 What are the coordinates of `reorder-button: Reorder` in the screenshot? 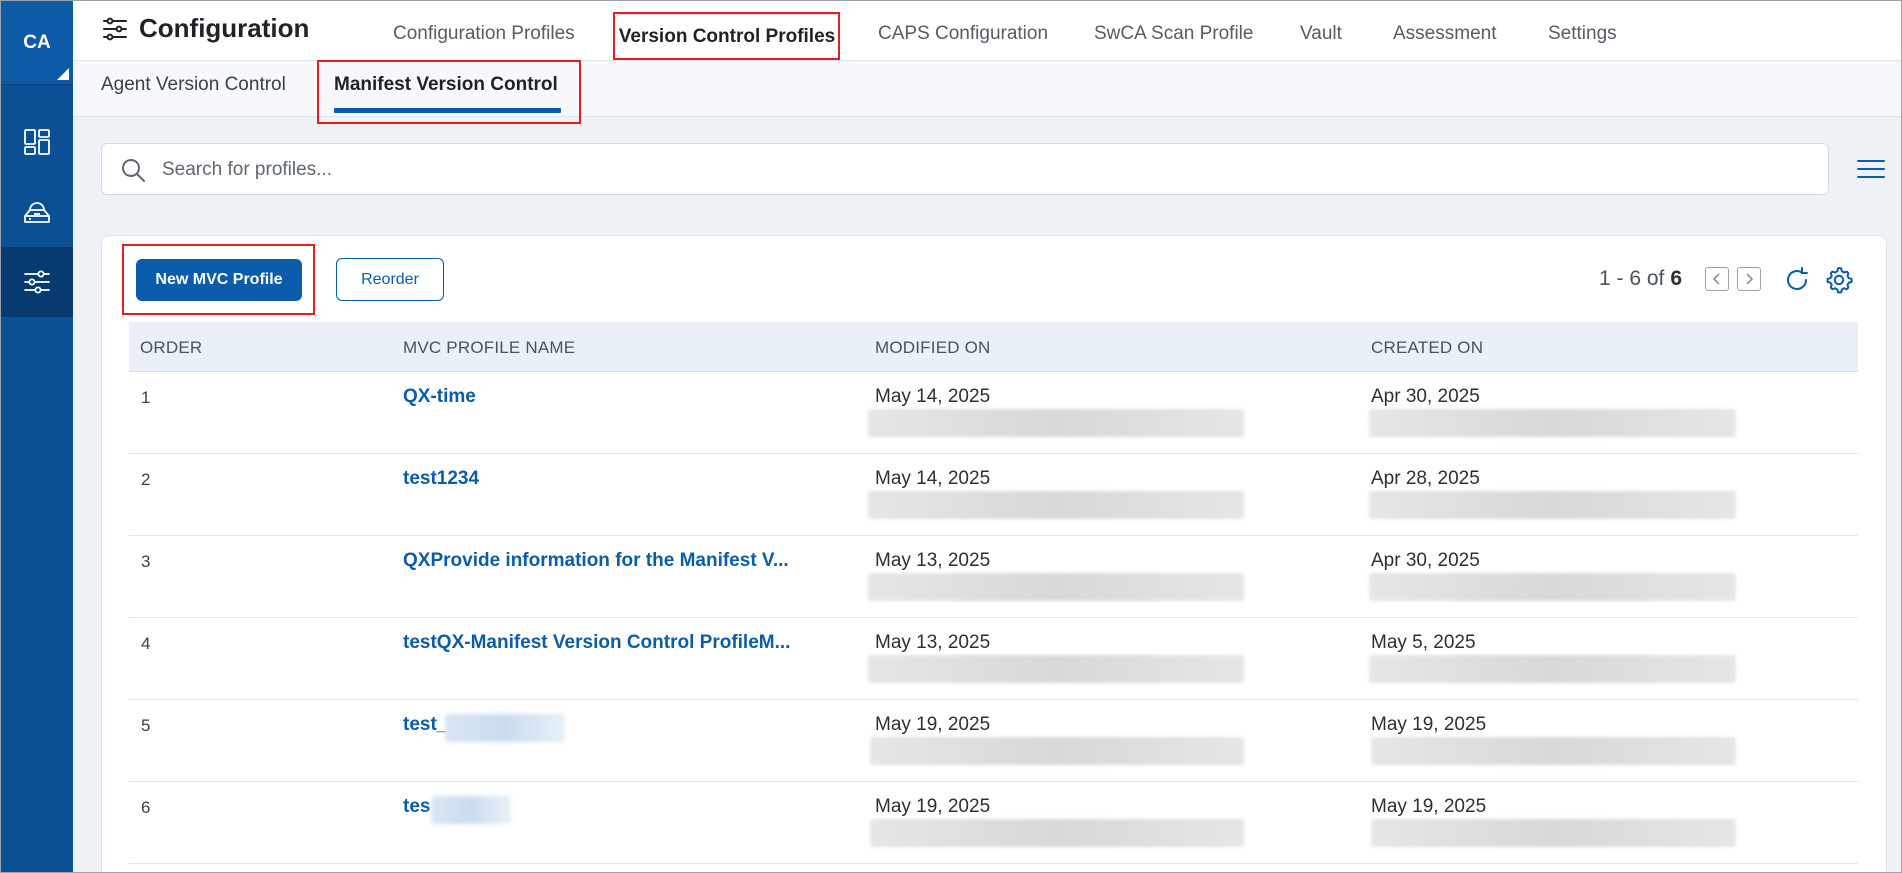 It's located at (390, 279).